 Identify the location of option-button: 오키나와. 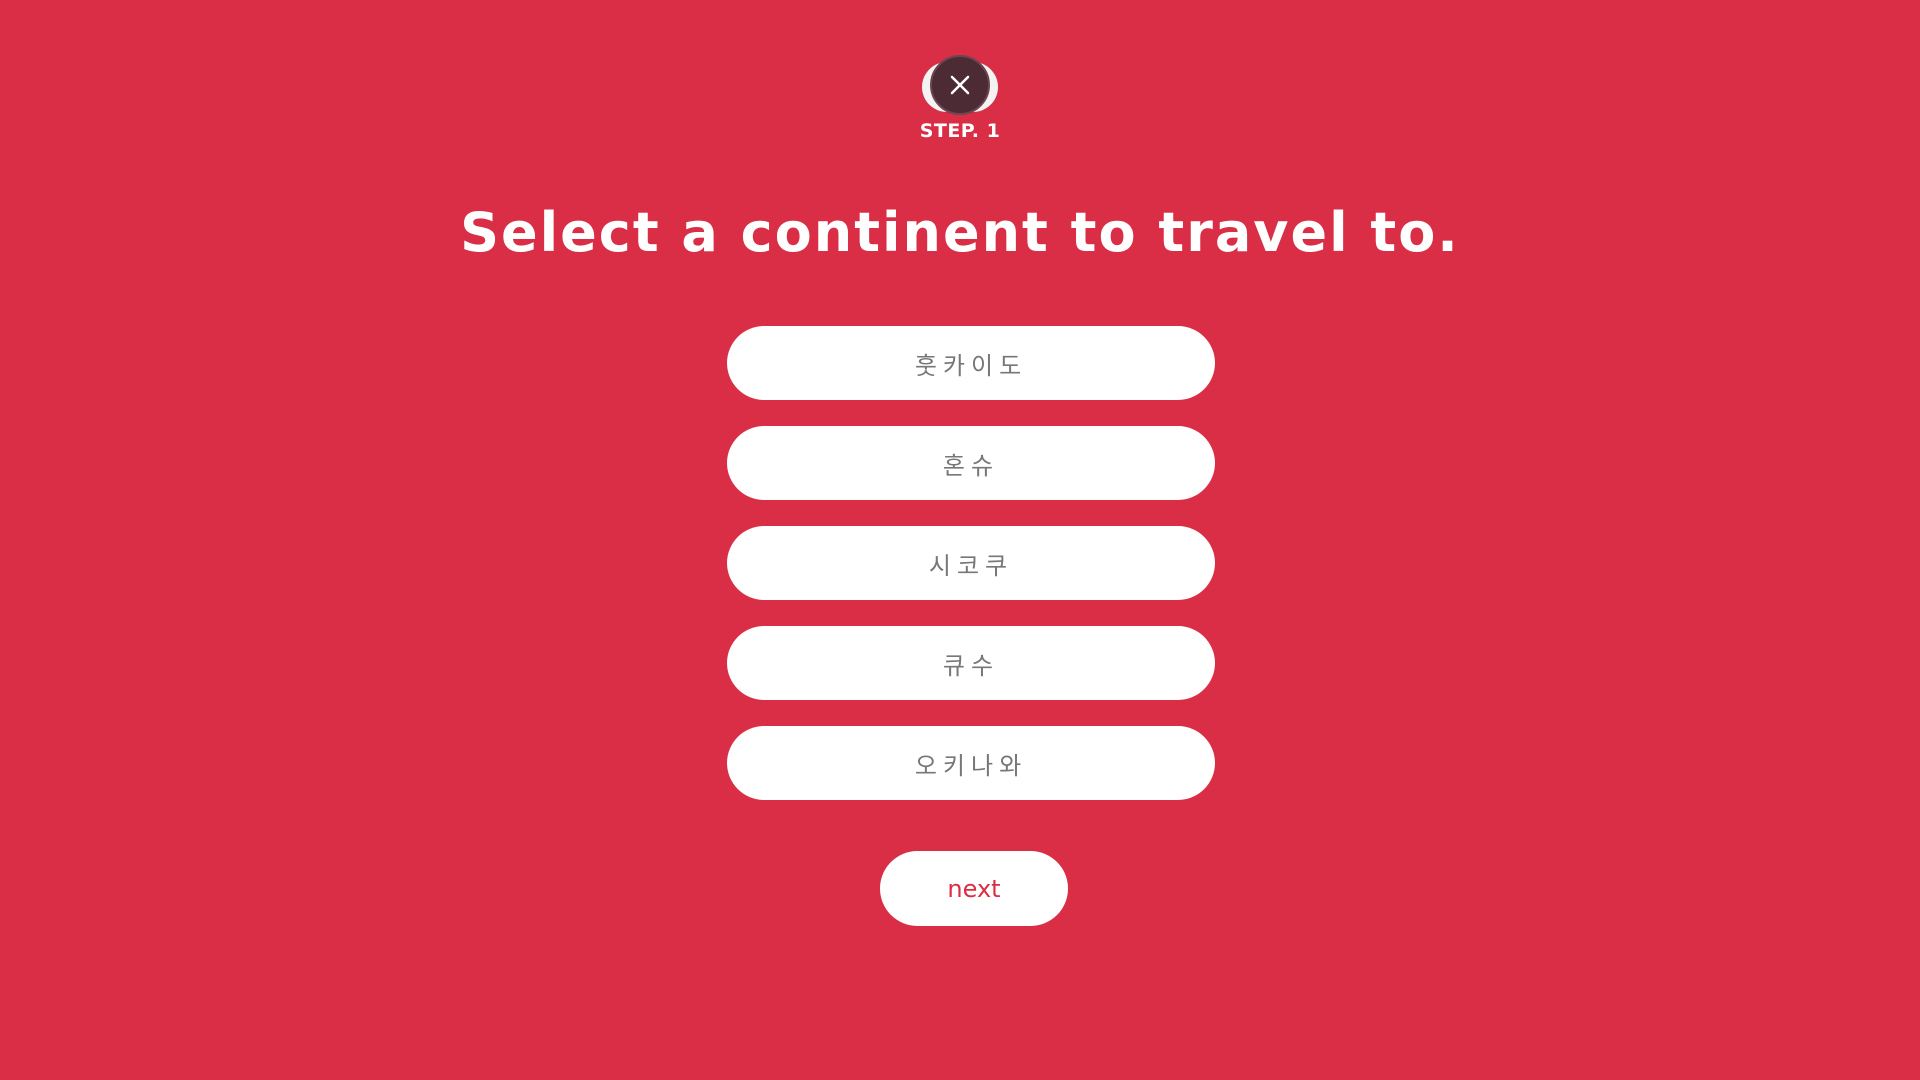
(971, 763).